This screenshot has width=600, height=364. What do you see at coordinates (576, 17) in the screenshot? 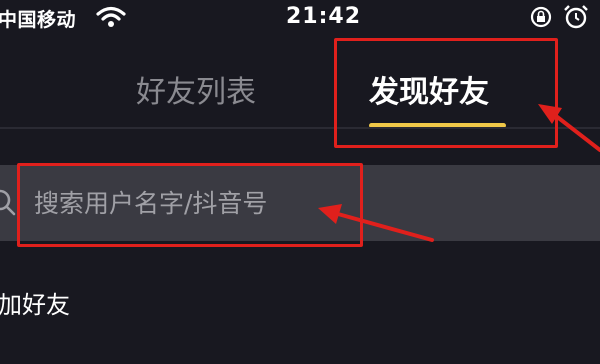
I see `alarm-icon` at bounding box center [576, 17].